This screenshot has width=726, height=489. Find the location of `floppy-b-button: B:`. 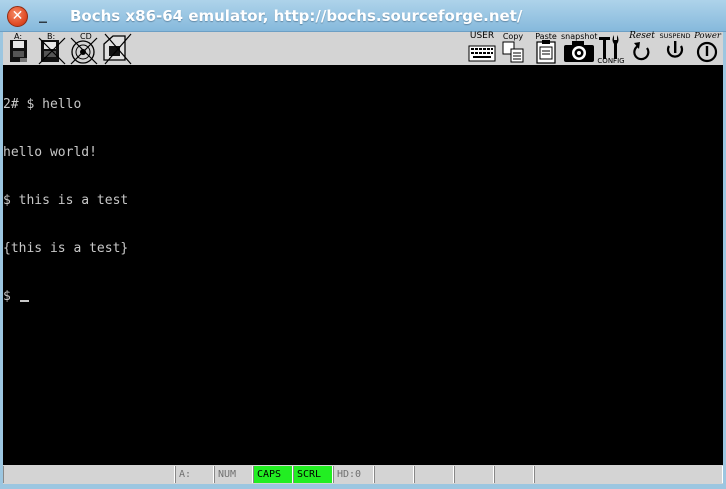

floppy-b-button: B: is located at coordinates (52, 48).